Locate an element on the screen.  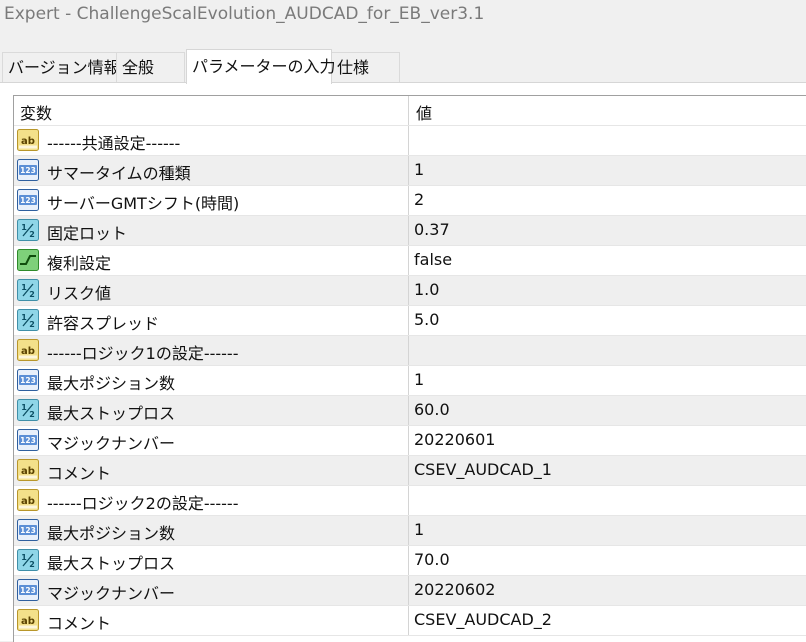
parameter-row: 123 サーバーGMTシフト(時間) 2 is located at coordinates (410, 201).